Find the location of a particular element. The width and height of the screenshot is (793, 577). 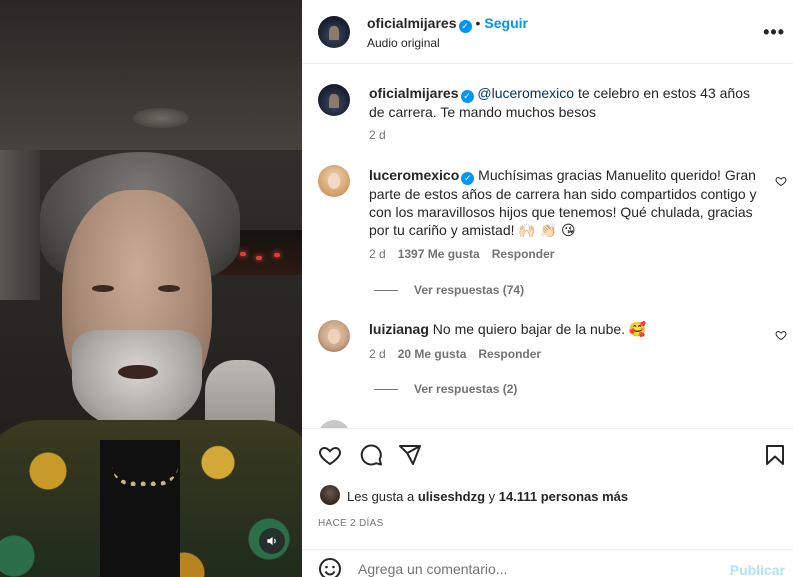

speaker-icon is located at coordinates (271, 541).